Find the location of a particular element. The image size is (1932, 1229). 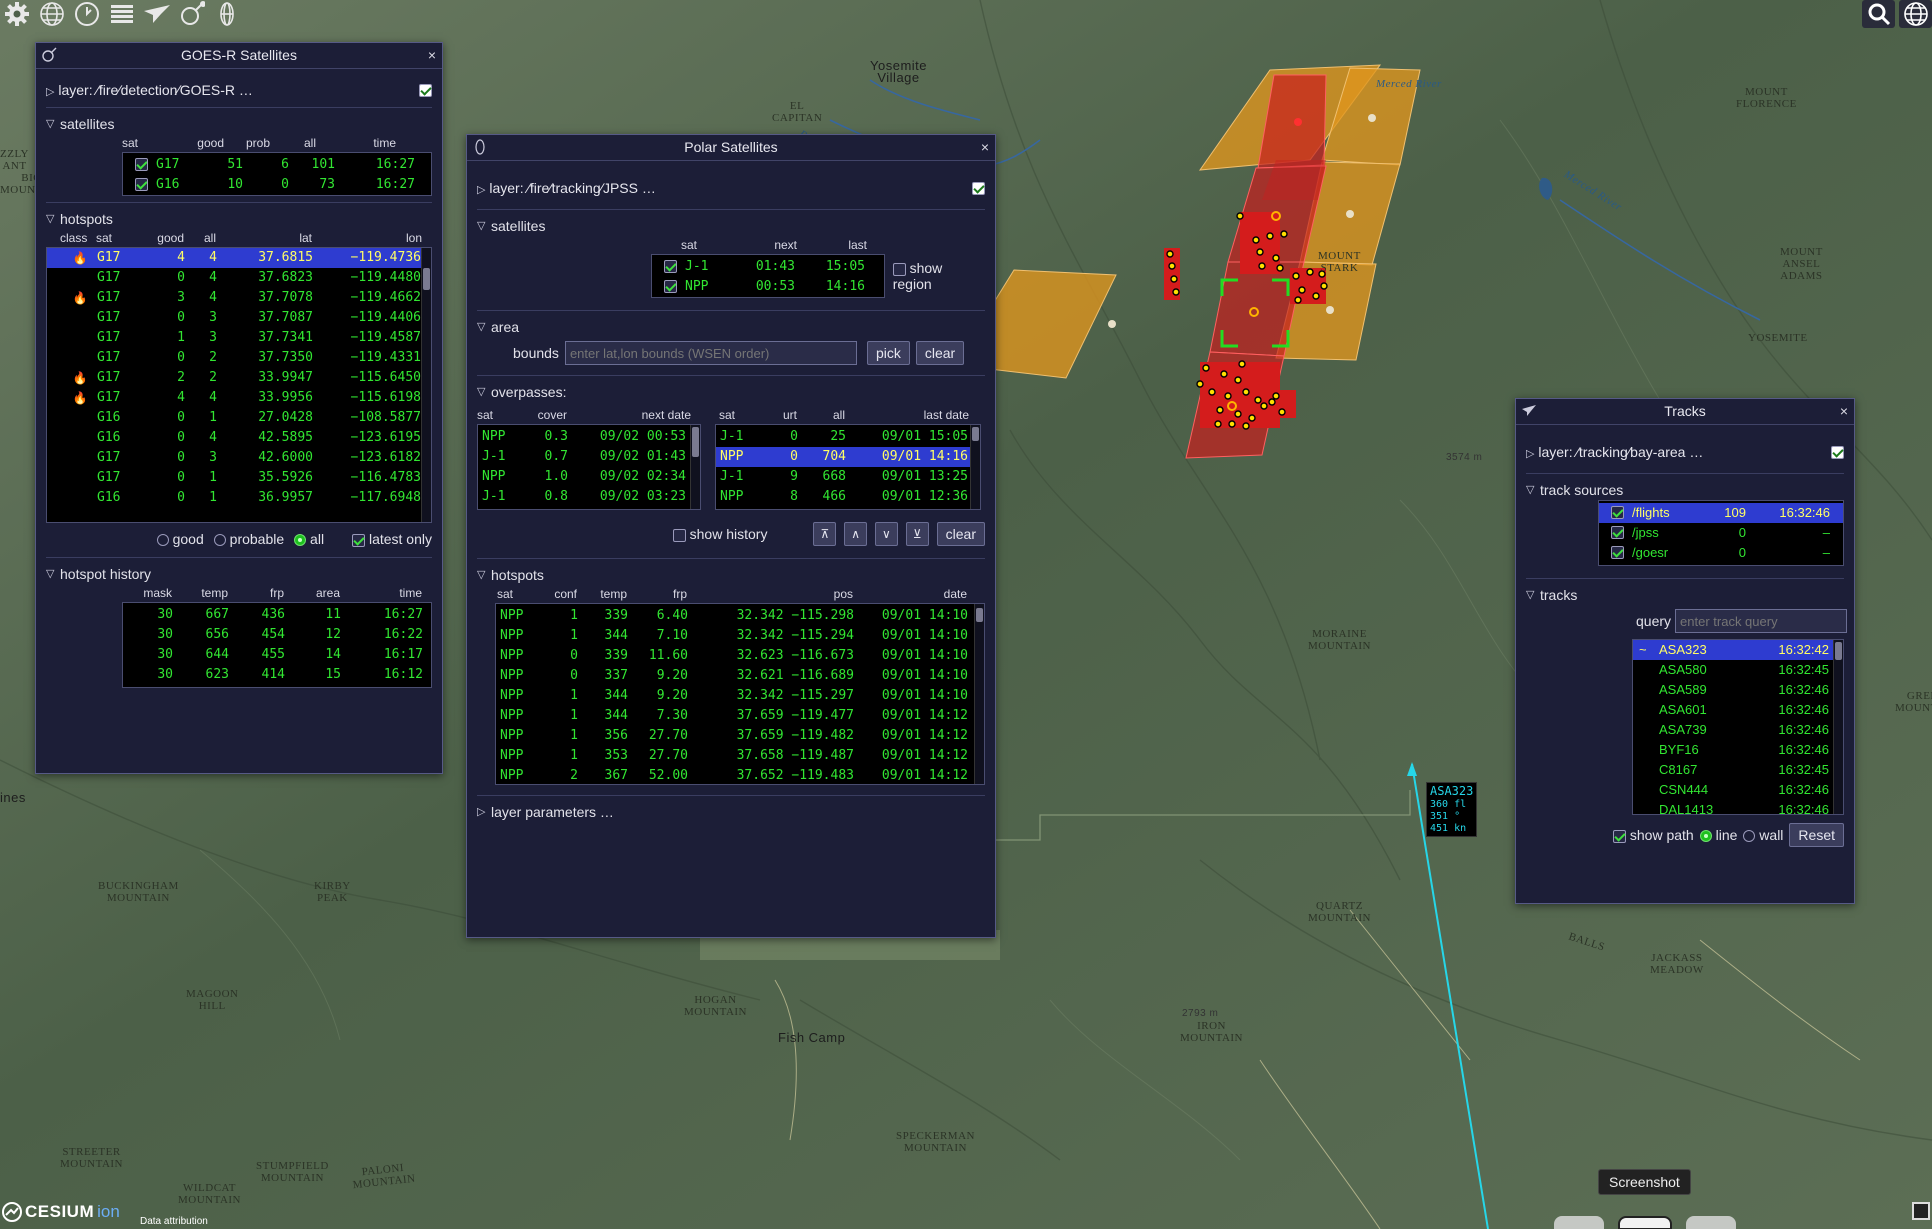

goes-window-header: GOES-R Satellites × is located at coordinates (239, 56).